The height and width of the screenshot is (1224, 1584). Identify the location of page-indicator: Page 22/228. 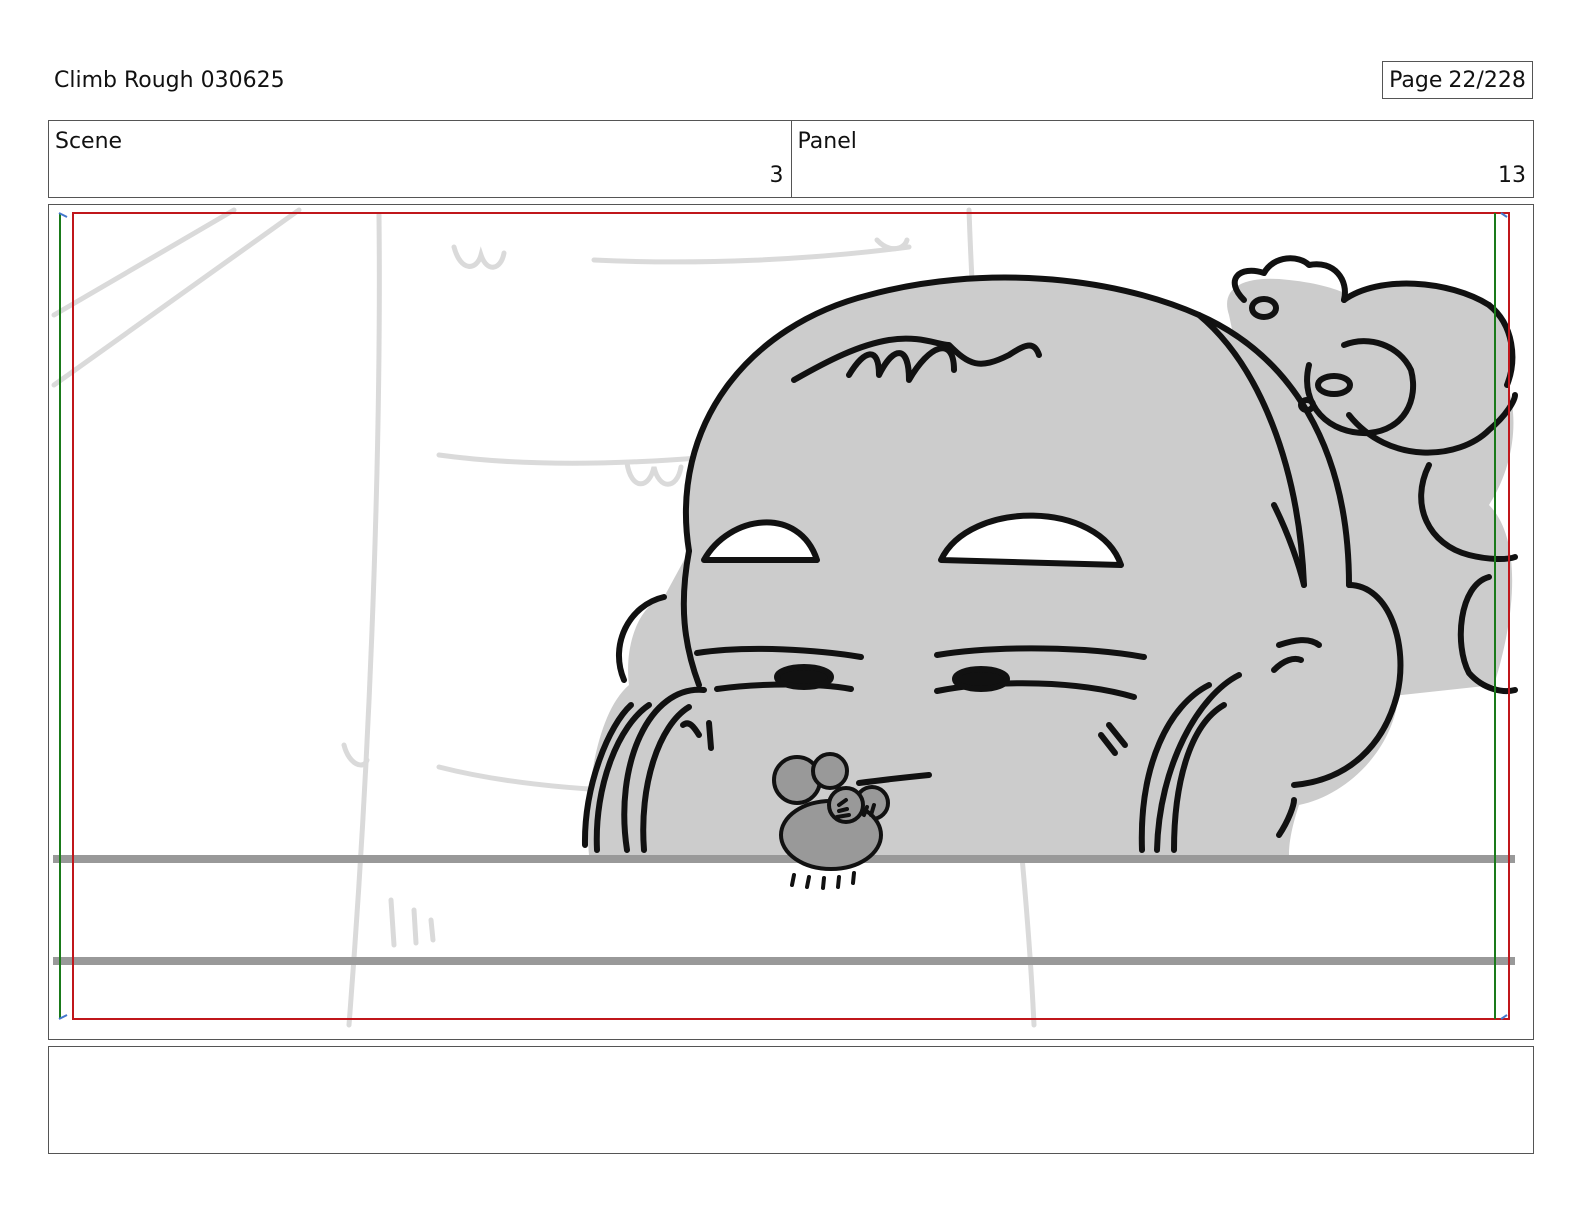
(1457, 80).